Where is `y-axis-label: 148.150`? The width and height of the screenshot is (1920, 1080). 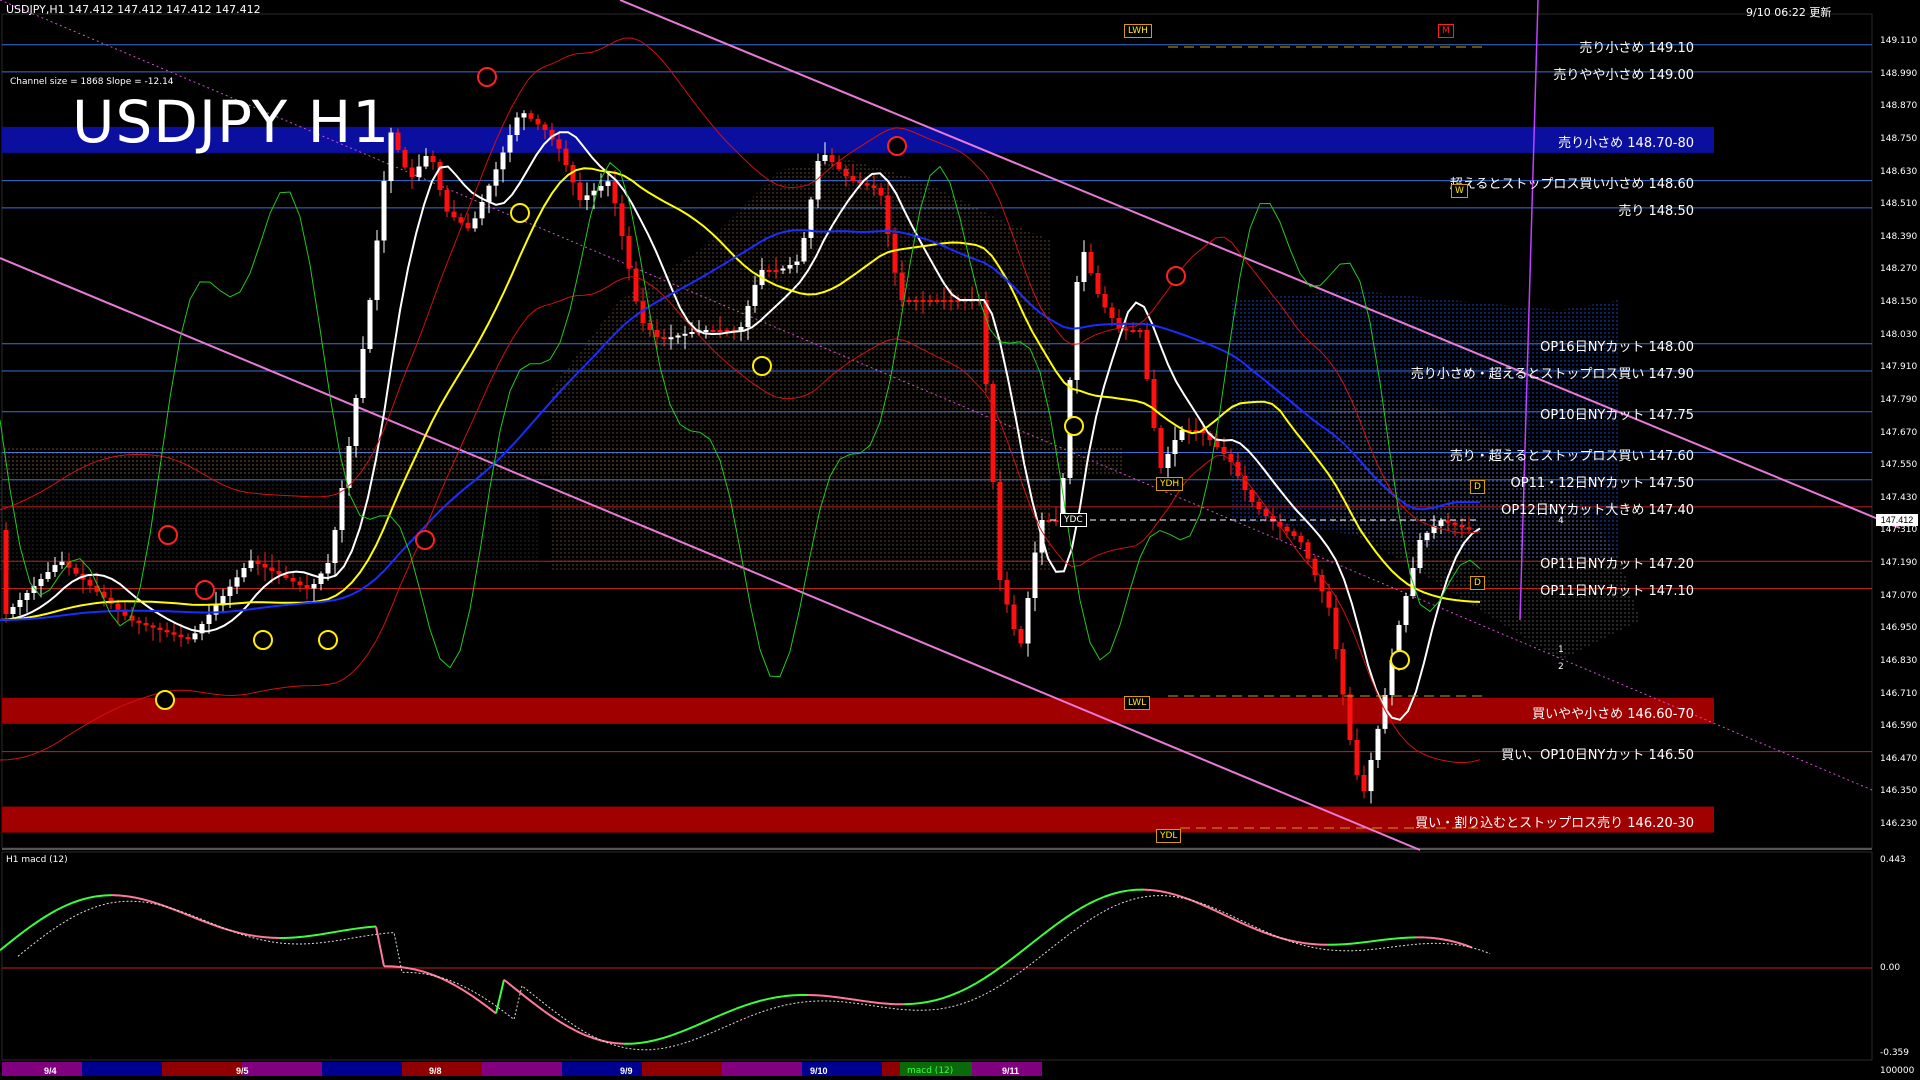 y-axis-label: 148.150 is located at coordinates (1899, 302).